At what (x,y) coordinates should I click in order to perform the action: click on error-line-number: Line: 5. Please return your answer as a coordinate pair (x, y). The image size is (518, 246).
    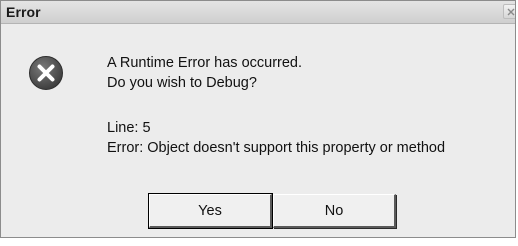
    Looking at the image, I should click on (129, 128).